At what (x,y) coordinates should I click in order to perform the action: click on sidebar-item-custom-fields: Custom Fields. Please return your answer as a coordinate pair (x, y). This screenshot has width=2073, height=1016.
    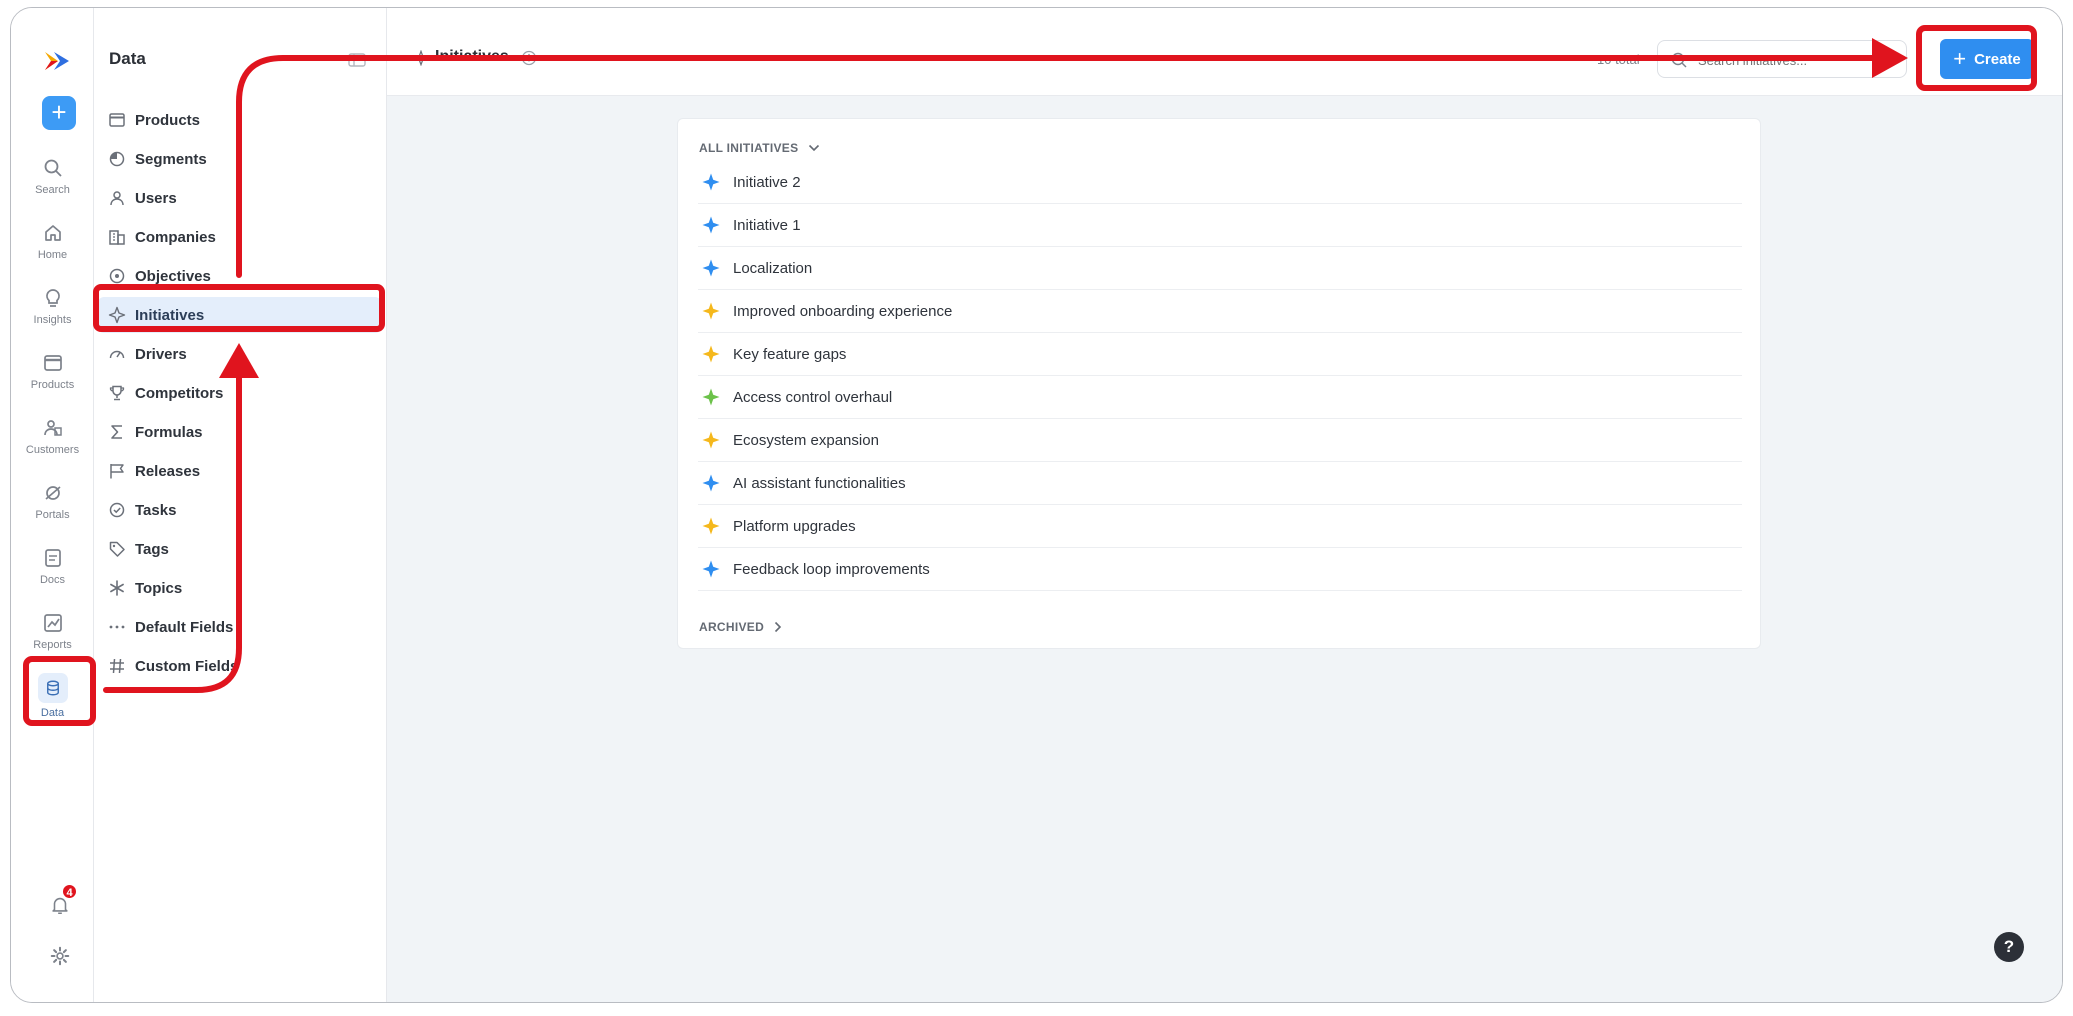
    Looking at the image, I should click on (239, 666).